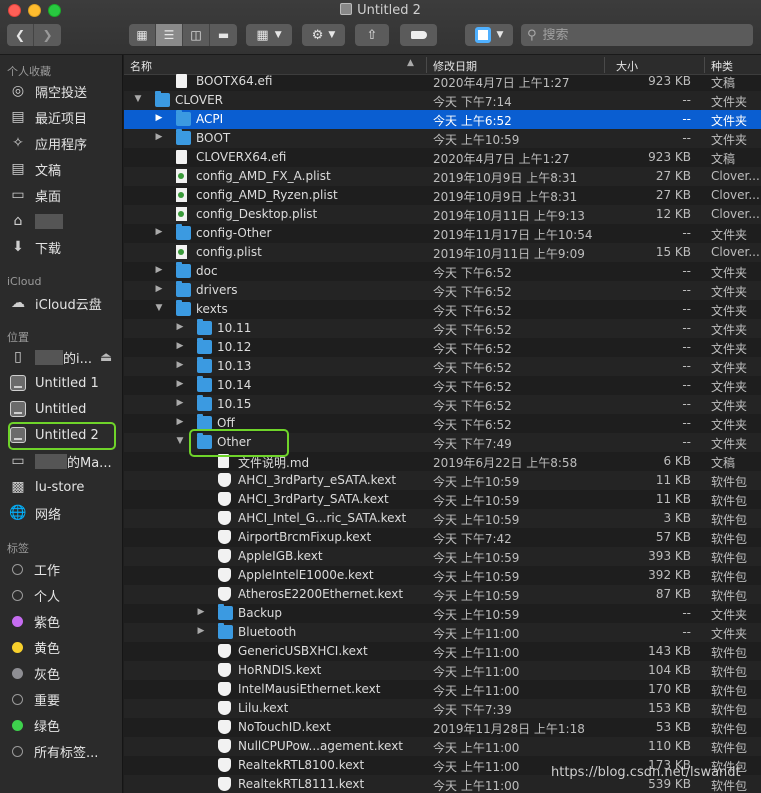 This screenshot has width=761, height=793. Describe the element at coordinates (64, 247) in the screenshot. I see `sidebar-item-downloads: ⬇ 下载` at that location.